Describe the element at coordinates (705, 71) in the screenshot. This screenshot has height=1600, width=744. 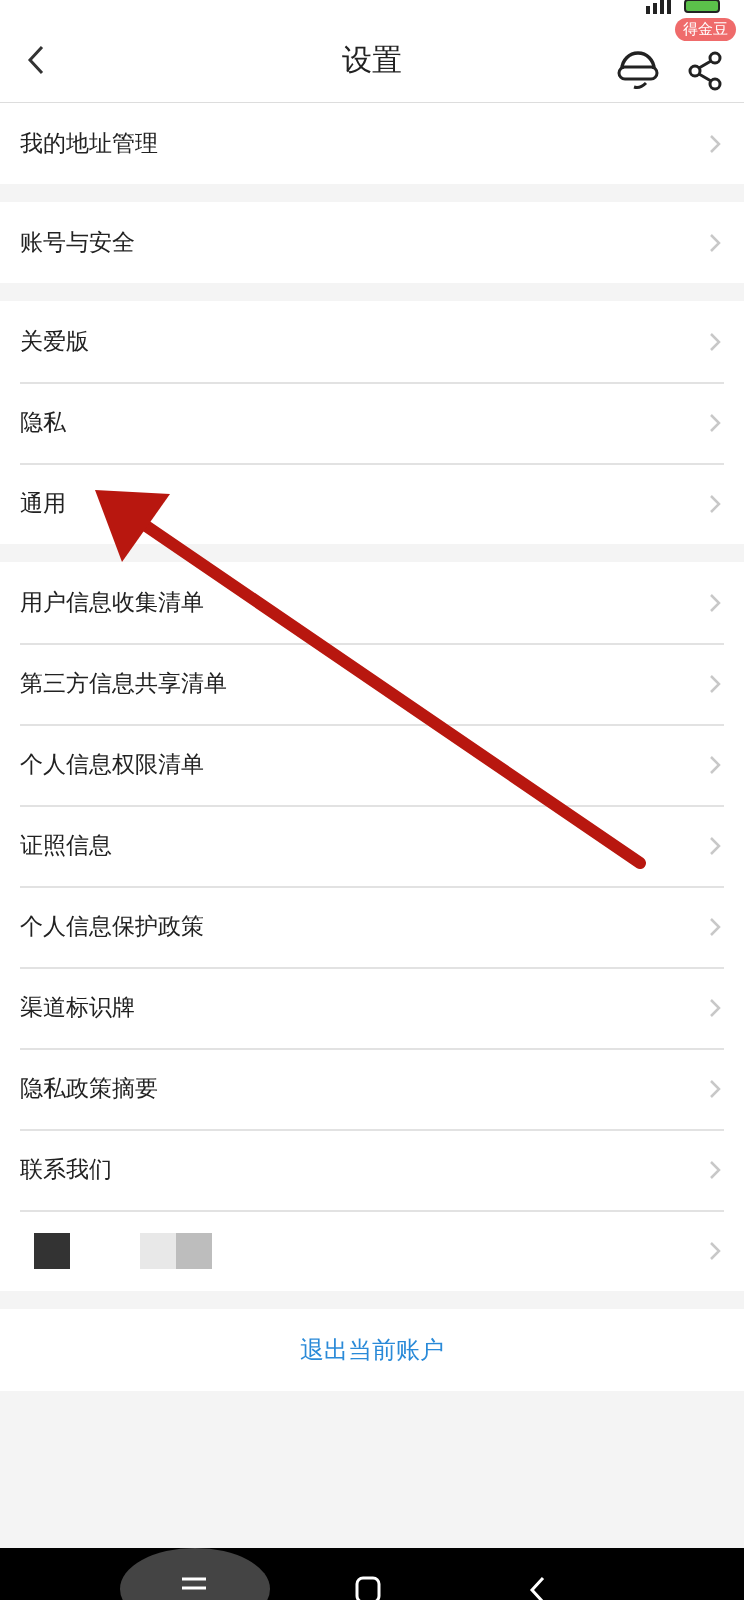
I see `share-icon` at that location.